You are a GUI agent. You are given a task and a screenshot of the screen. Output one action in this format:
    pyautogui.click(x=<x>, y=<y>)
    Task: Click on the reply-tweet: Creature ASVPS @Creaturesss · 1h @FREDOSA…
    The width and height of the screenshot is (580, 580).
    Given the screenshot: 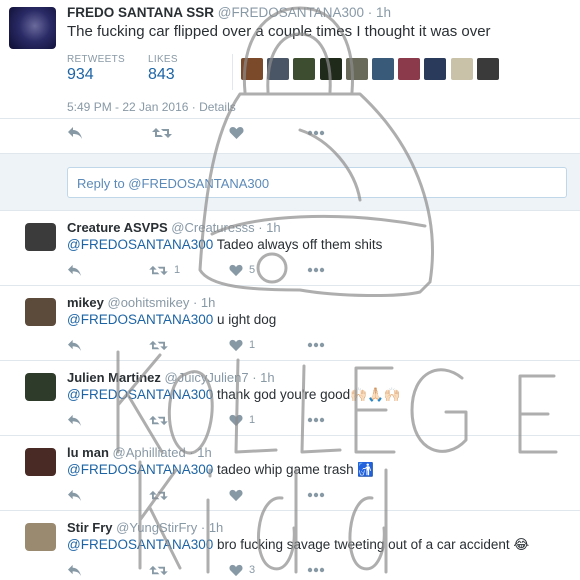 What is the action you would take?
    pyautogui.click(x=290, y=248)
    